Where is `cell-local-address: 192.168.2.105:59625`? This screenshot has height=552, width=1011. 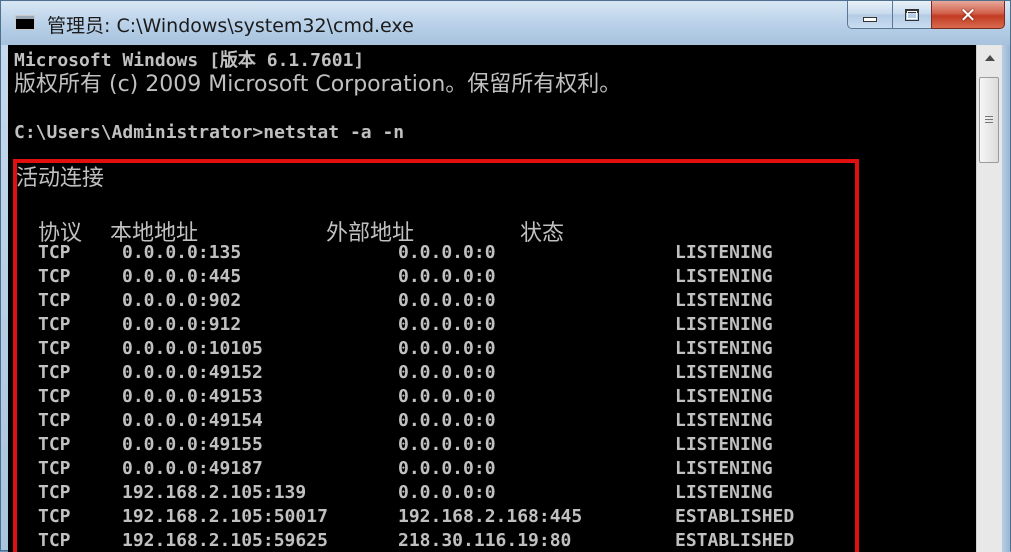
cell-local-address: 192.168.2.105:59625 is located at coordinates (225, 540).